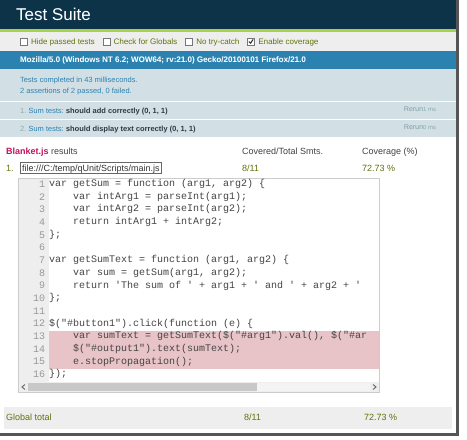 The height and width of the screenshot is (440, 467). What do you see at coordinates (63, 42) in the screenshot?
I see `option-label: Hide passed tests` at bounding box center [63, 42].